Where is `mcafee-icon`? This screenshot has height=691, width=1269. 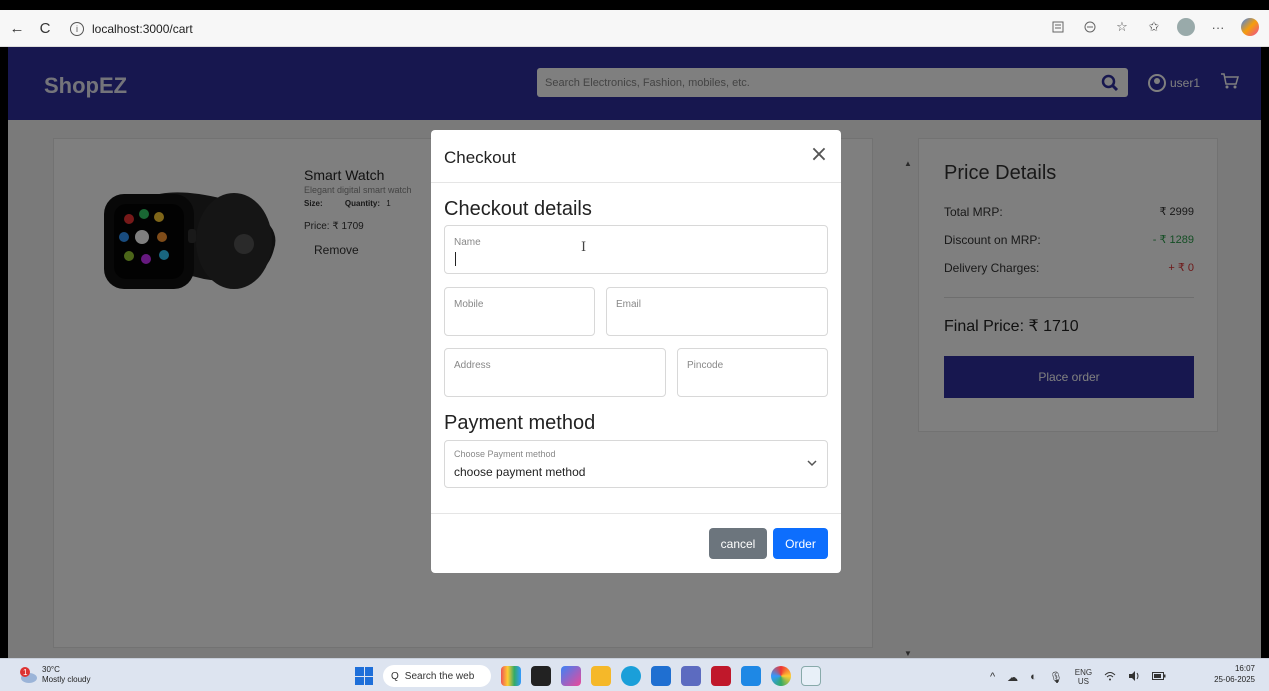 mcafee-icon is located at coordinates (721, 676).